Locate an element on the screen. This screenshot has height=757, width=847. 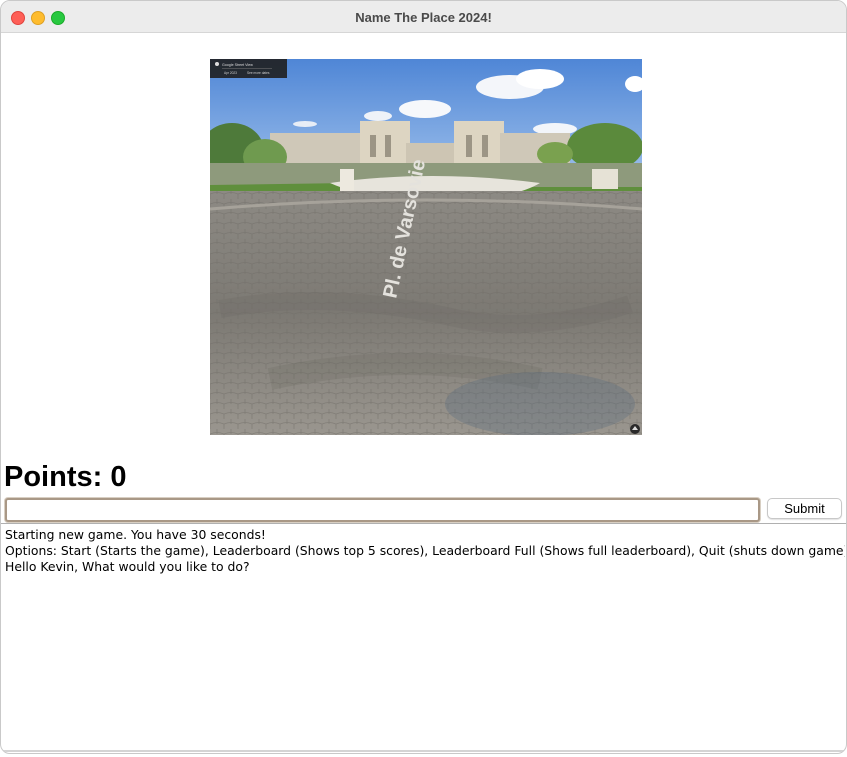
answer-input is located at coordinates (382, 510).